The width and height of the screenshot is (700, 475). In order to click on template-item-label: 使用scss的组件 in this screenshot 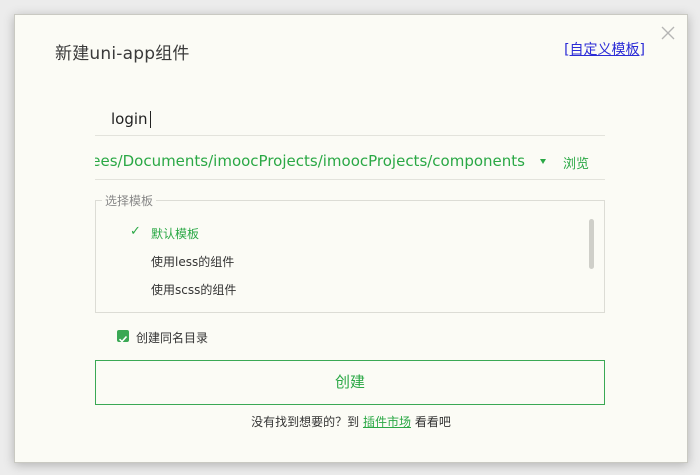, I will do `click(194, 290)`.